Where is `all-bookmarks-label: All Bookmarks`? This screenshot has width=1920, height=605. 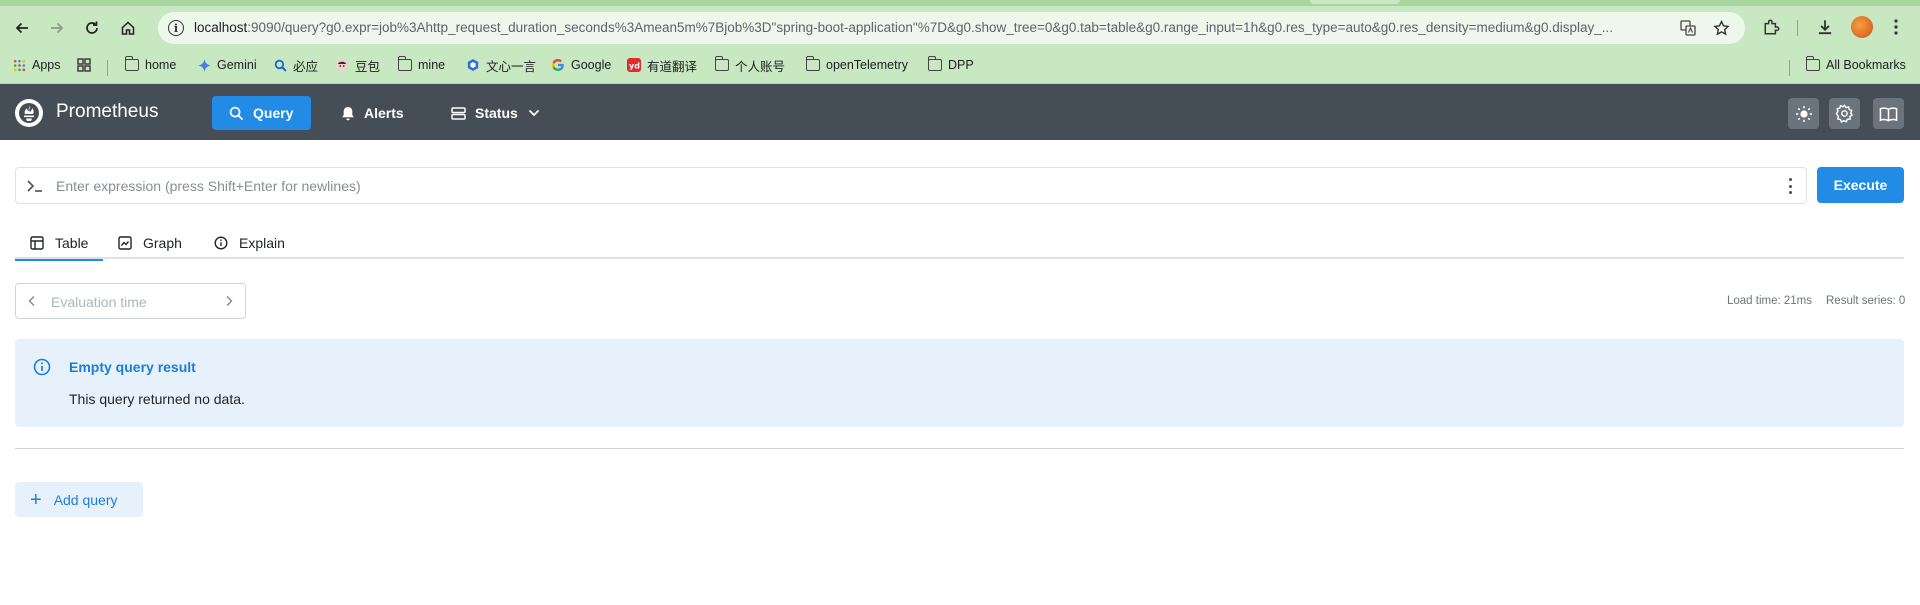
all-bookmarks-label: All Bookmarks is located at coordinates (1866, 65).